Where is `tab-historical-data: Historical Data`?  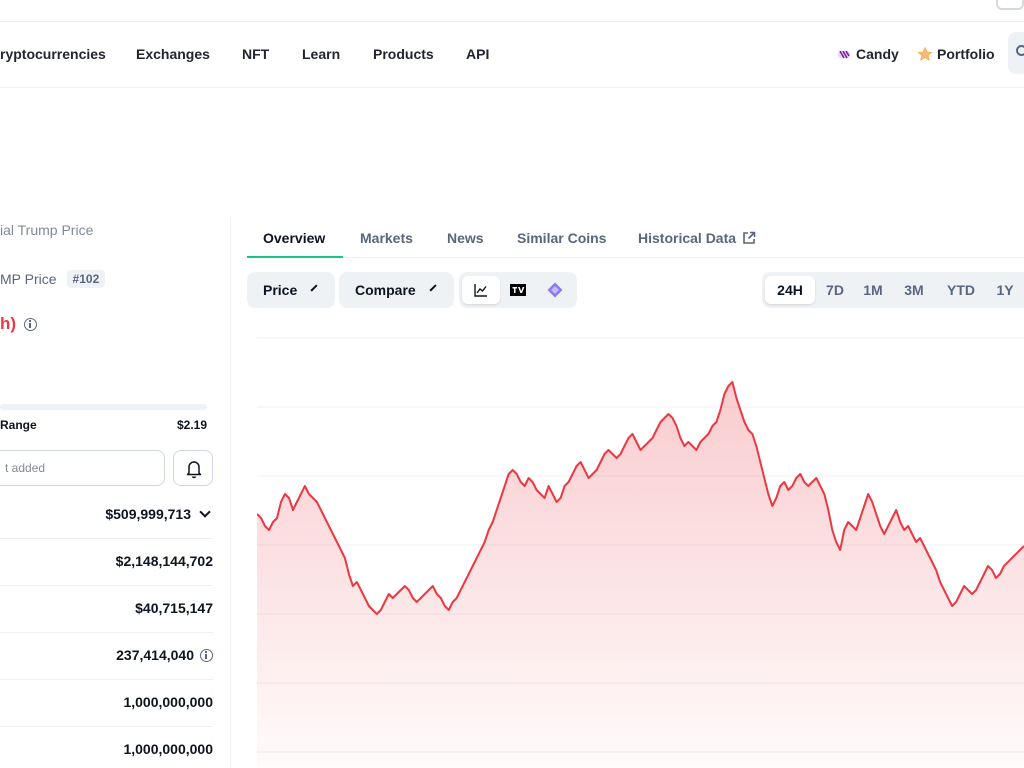 tab-historical-data: Historical Data is located at coordinates (697, 238).